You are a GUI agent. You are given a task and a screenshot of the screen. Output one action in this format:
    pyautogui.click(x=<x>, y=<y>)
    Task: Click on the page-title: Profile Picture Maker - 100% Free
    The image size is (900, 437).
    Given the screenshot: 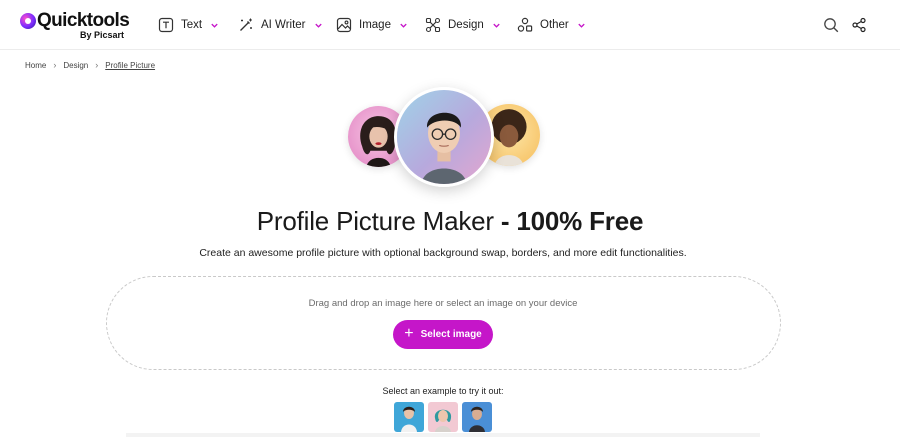 What is the action you would take?
    pyautogui.click(x=450, y=221)
    